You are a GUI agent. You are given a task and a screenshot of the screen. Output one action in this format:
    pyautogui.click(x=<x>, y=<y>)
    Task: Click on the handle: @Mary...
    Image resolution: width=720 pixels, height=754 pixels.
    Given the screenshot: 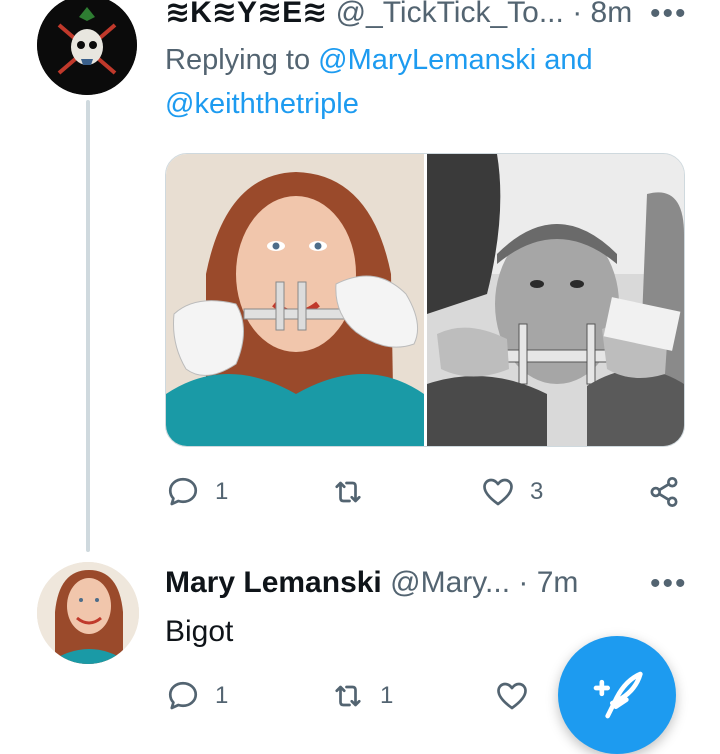 What is the action you would take?
    pyautogui.click(x=450, y=582)
    